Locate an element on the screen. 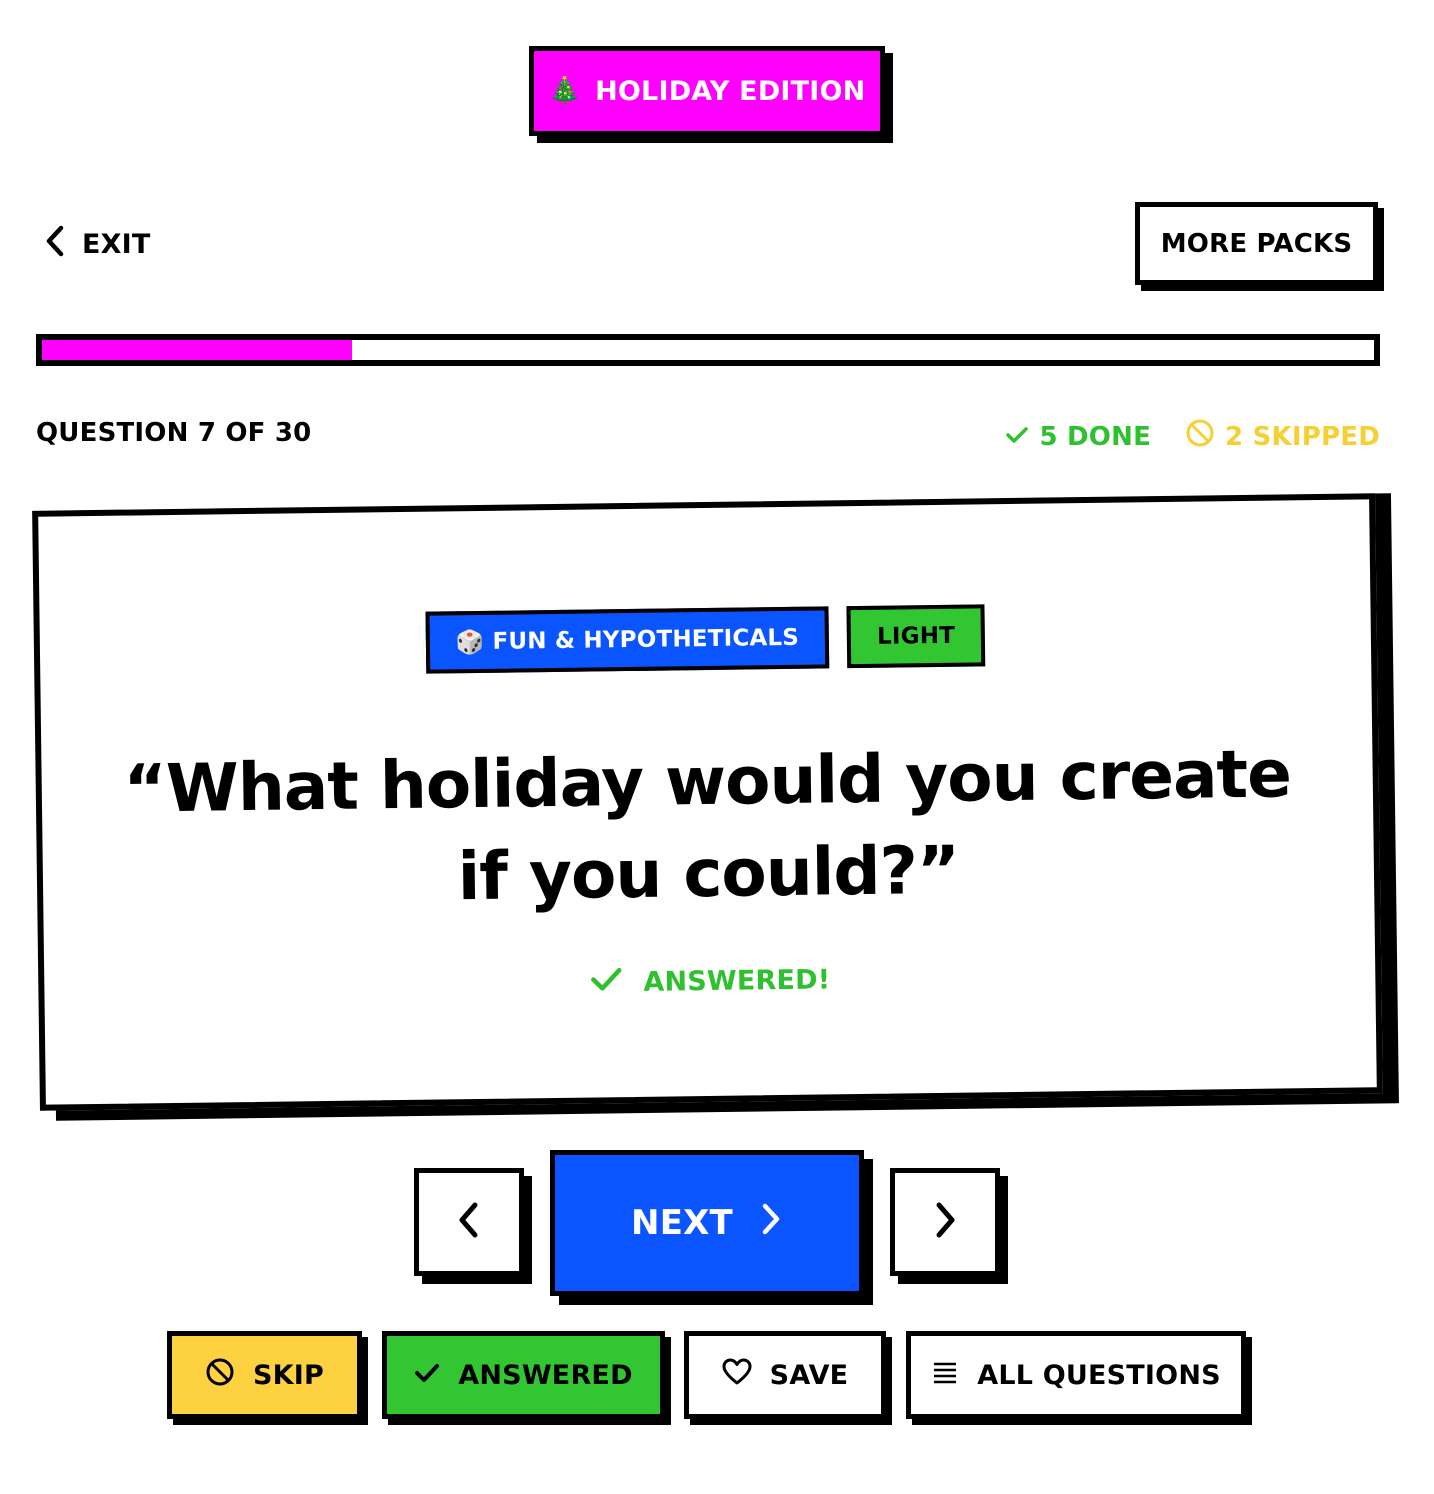  next-label: NEXT is located at coordinates (682, 1223).